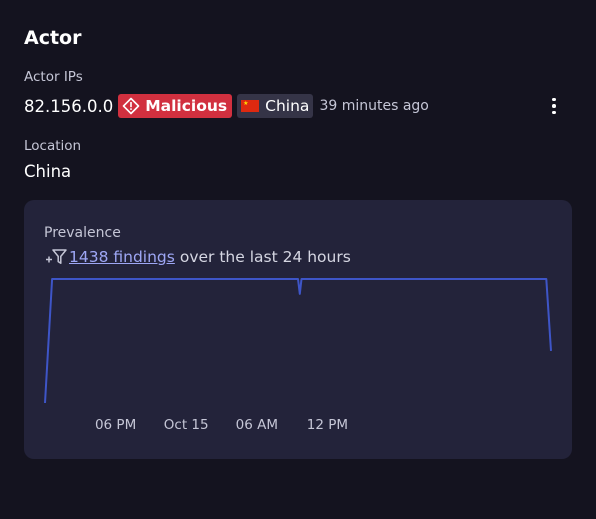 The image size is (596, 519). Describe the element at coordinates (287, 106) in the screenshot. I see `country-label: China` at that location.